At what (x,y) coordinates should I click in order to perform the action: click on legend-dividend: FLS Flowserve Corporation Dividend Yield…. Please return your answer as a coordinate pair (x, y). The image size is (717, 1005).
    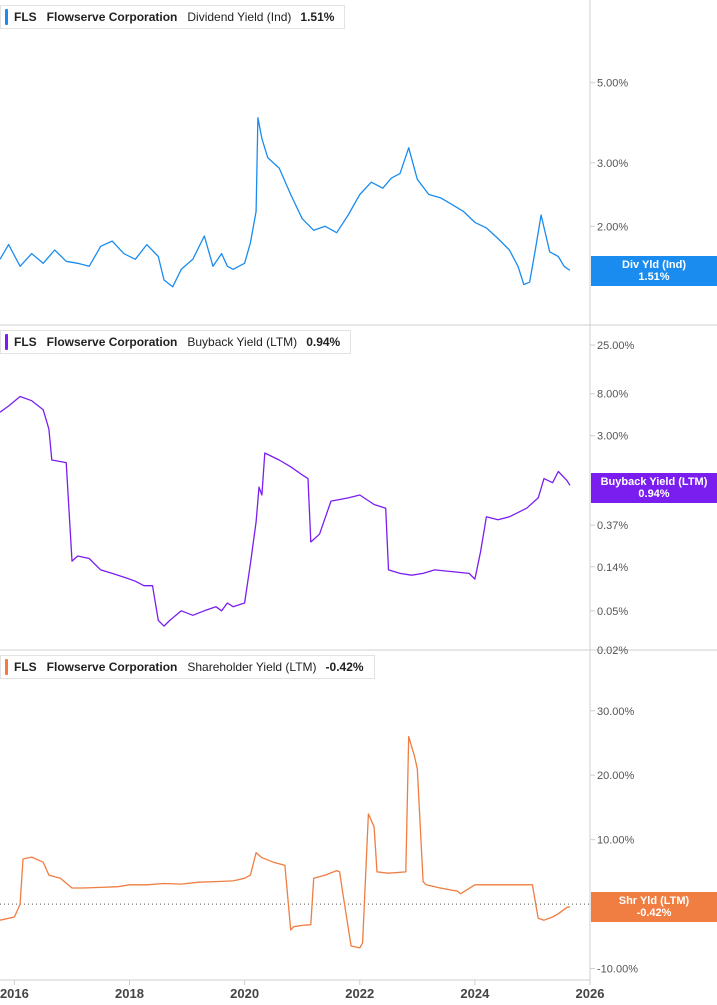
    Looking at the image, I should click on (173, 17).